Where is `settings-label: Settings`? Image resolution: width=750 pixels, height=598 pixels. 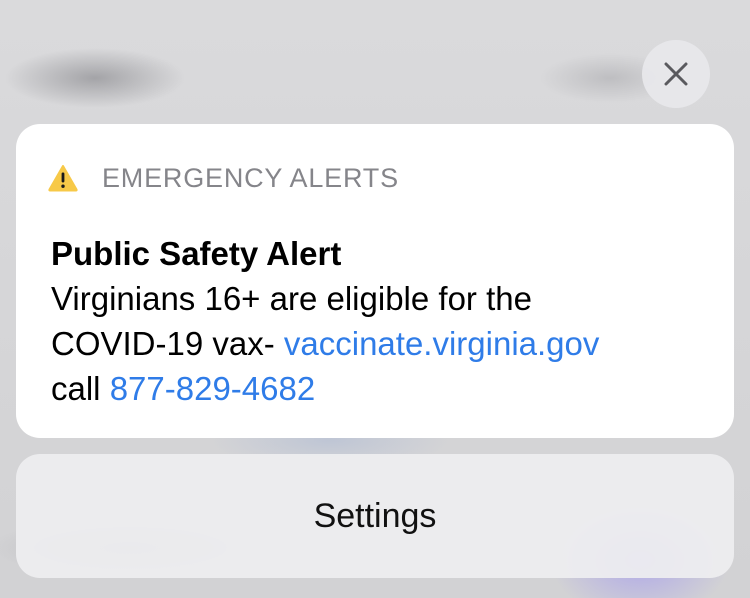
settings-label: Settings is located at coordinates (375, 515).